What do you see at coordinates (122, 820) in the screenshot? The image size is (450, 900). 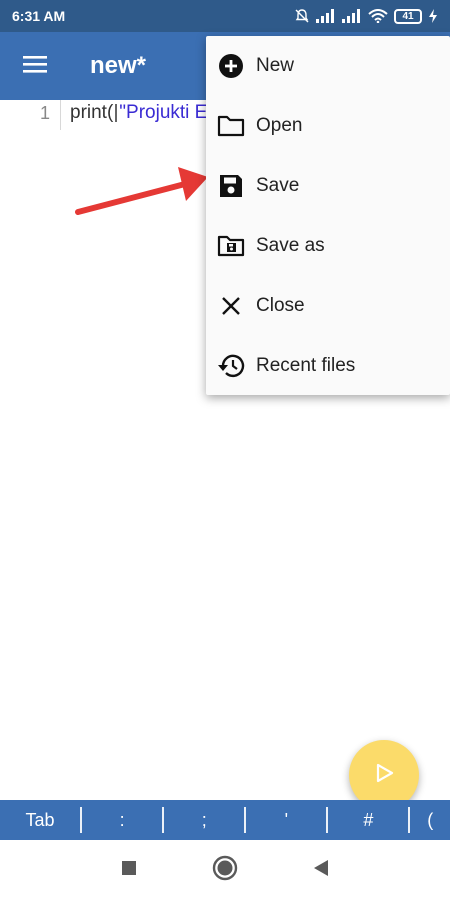 I see `symbol-key-colon: :` at bounding box center [122, 820].